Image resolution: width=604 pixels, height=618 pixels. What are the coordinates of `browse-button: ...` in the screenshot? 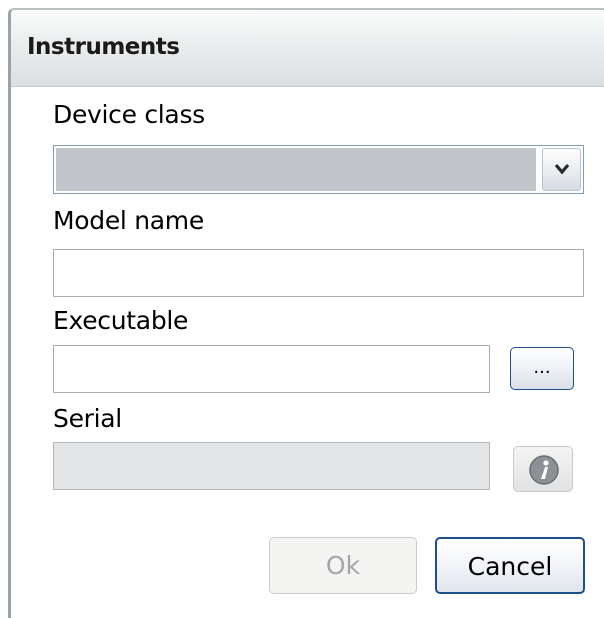 It's located at (542, 368).